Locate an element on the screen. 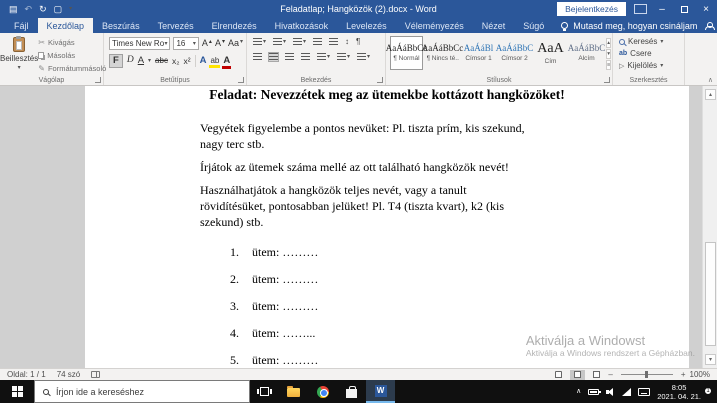  customize-qat-caret-icon: ▾ is located at coordinates (70, 9).